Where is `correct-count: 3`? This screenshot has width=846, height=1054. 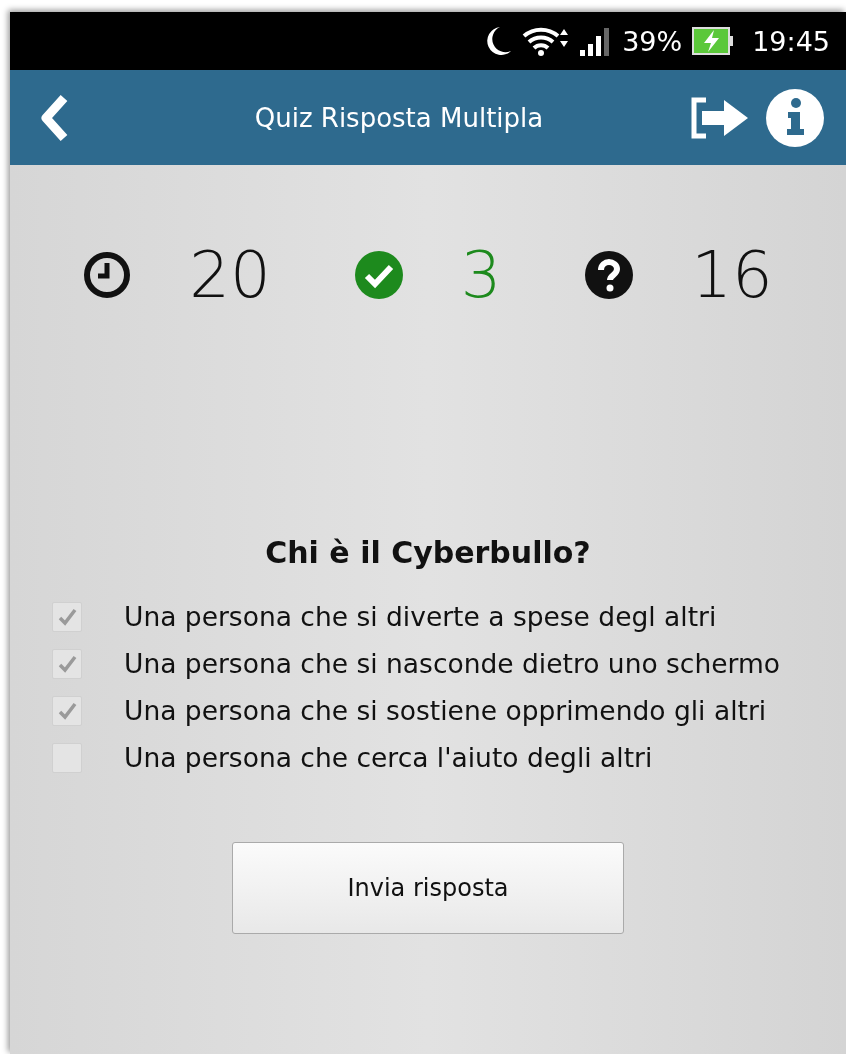 correct-count: 3 is located at coordinates (481, 275).